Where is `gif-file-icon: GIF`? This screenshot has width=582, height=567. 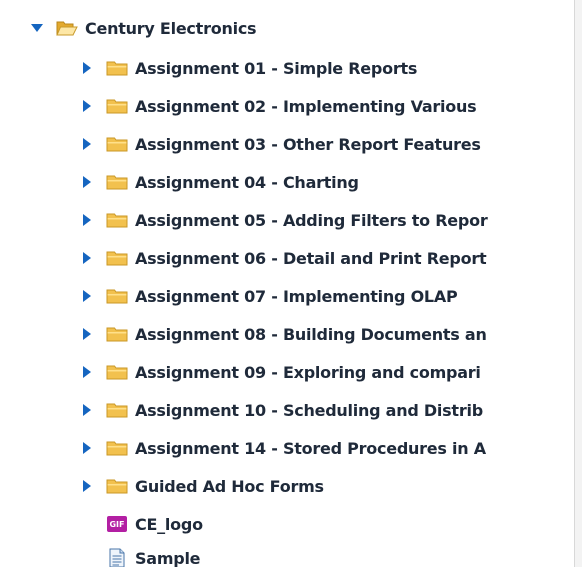 gif-file-icon: GIF is located at coordinates (117, 524).